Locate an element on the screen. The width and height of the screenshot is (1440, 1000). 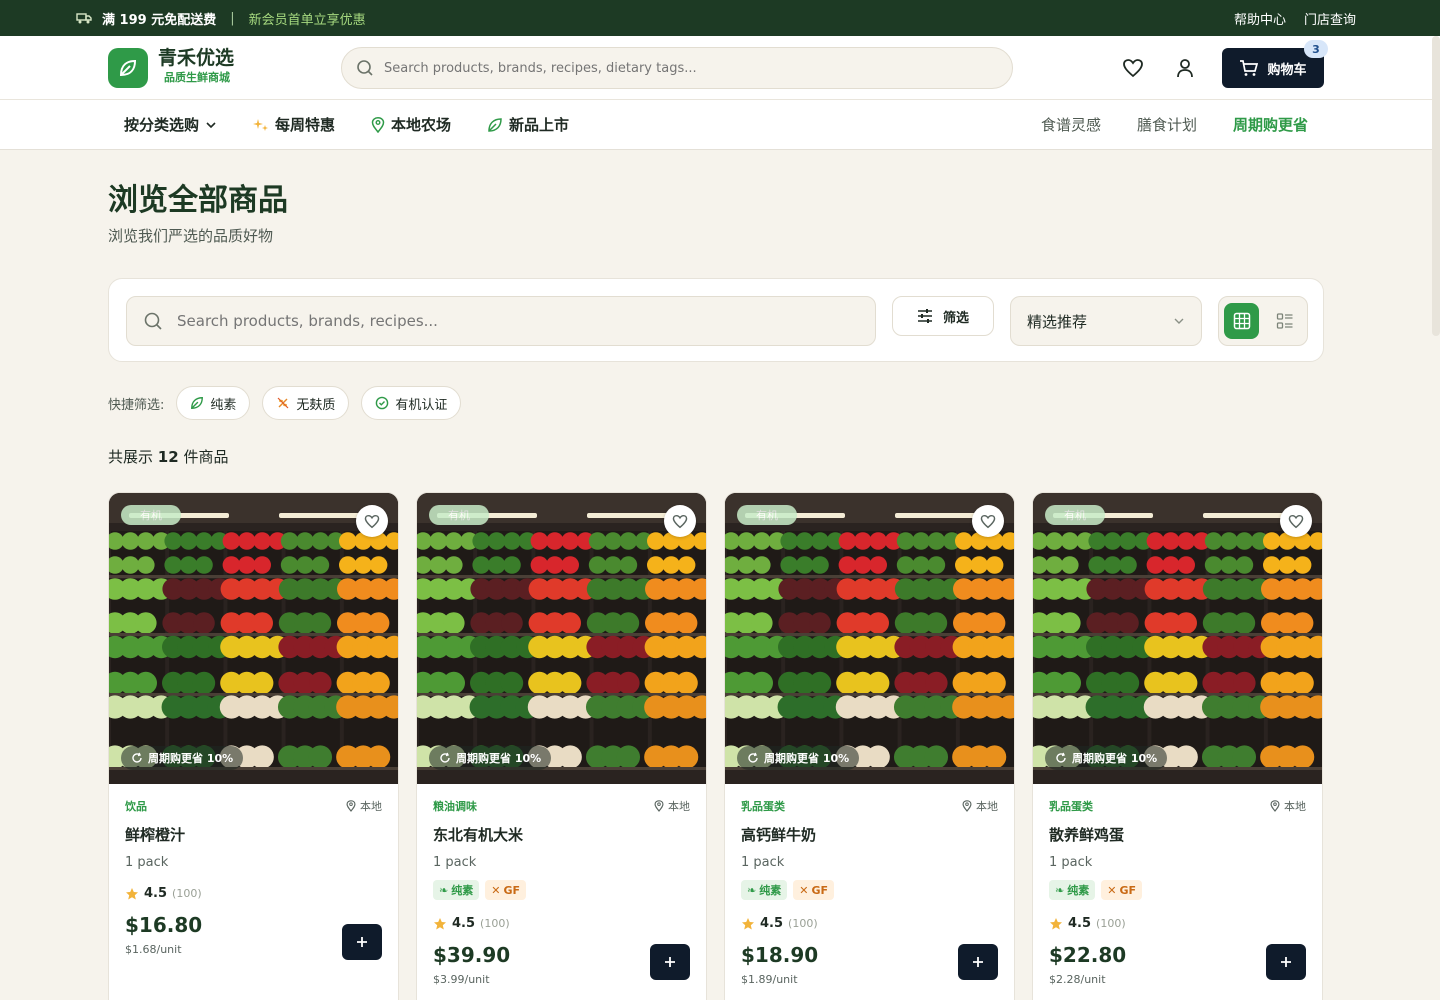
nav-new-arrivals: 新品上市 is located at coordinates (528, 124).